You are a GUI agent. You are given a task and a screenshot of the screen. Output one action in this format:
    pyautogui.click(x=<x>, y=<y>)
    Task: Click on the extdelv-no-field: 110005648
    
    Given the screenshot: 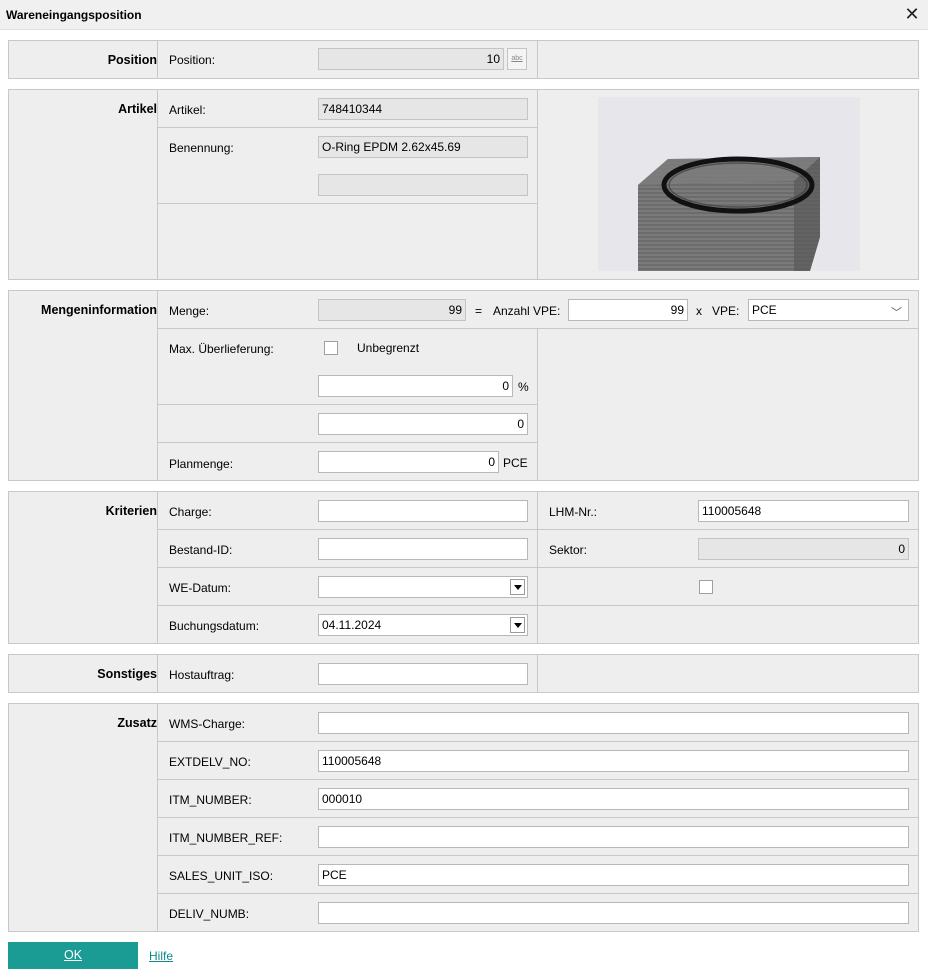 What is the action you would take?
    pyautogui.click(x=613, y=761)
    